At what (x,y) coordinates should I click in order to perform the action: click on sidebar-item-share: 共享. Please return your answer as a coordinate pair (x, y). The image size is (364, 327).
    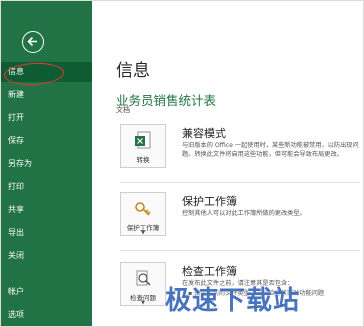
    Looking at the image, I should click on (46, 210).